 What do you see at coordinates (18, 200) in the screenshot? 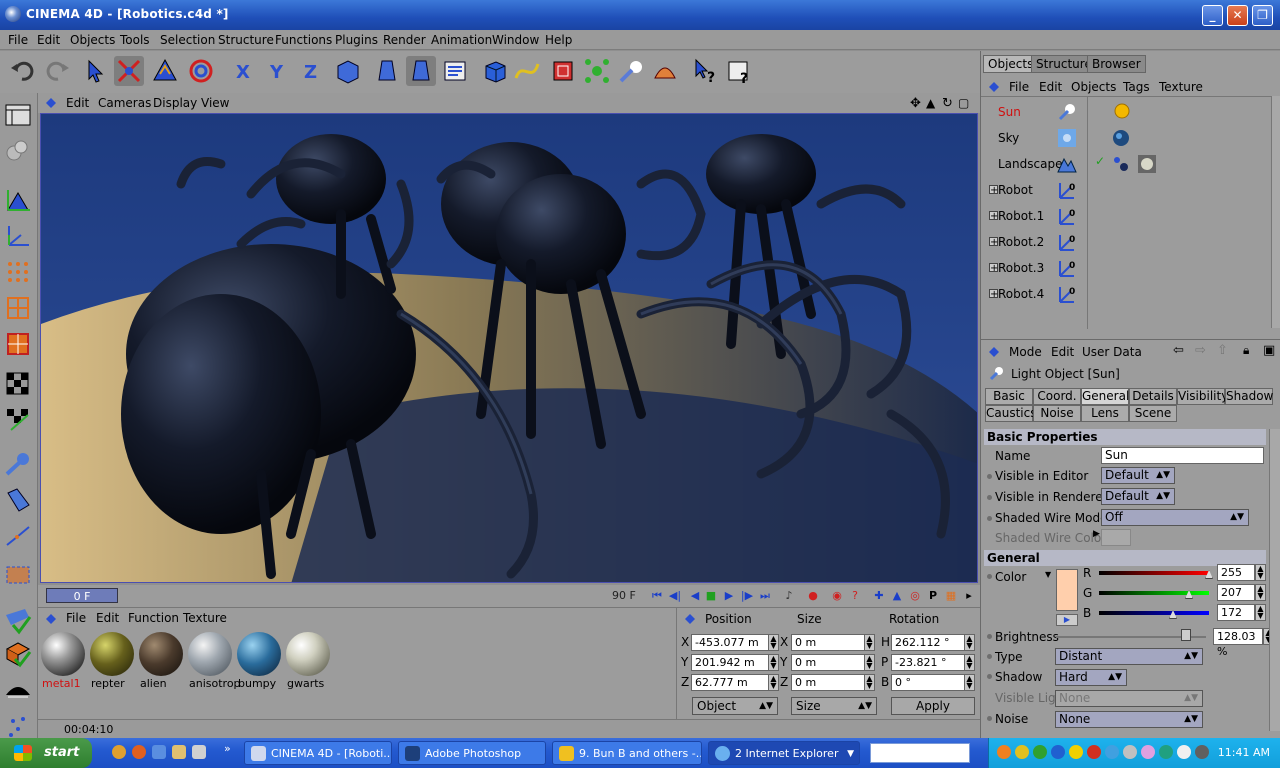
I see `object-axis-icon` at bounding box center [18, 200].